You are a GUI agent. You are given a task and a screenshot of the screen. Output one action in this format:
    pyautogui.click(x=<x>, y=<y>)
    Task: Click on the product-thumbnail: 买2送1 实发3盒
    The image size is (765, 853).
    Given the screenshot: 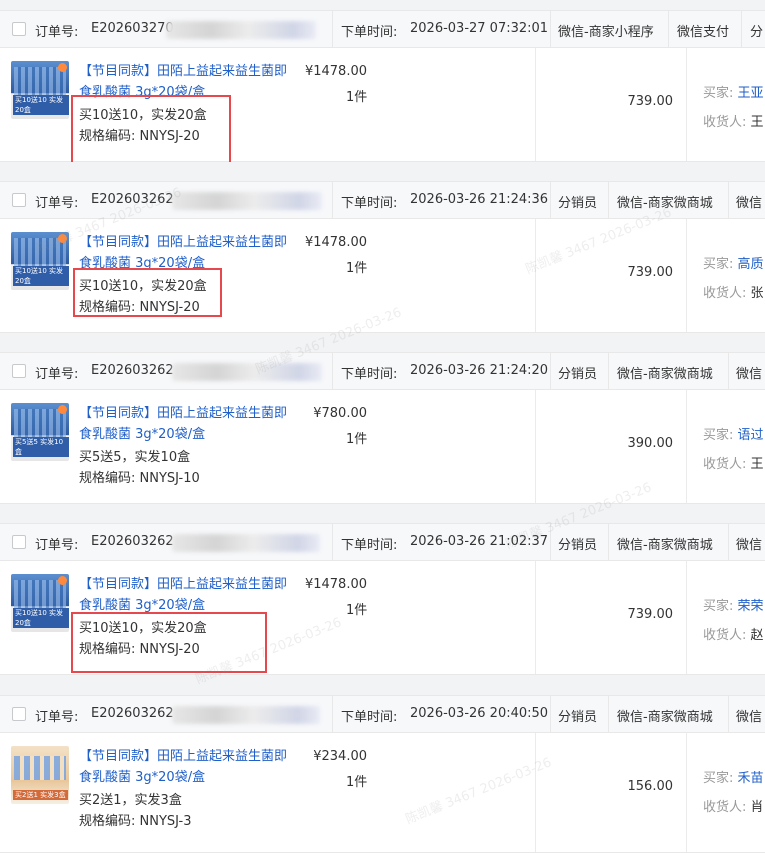 What is the action you would take?
    pyautogui.click(x=40, y=775)
    